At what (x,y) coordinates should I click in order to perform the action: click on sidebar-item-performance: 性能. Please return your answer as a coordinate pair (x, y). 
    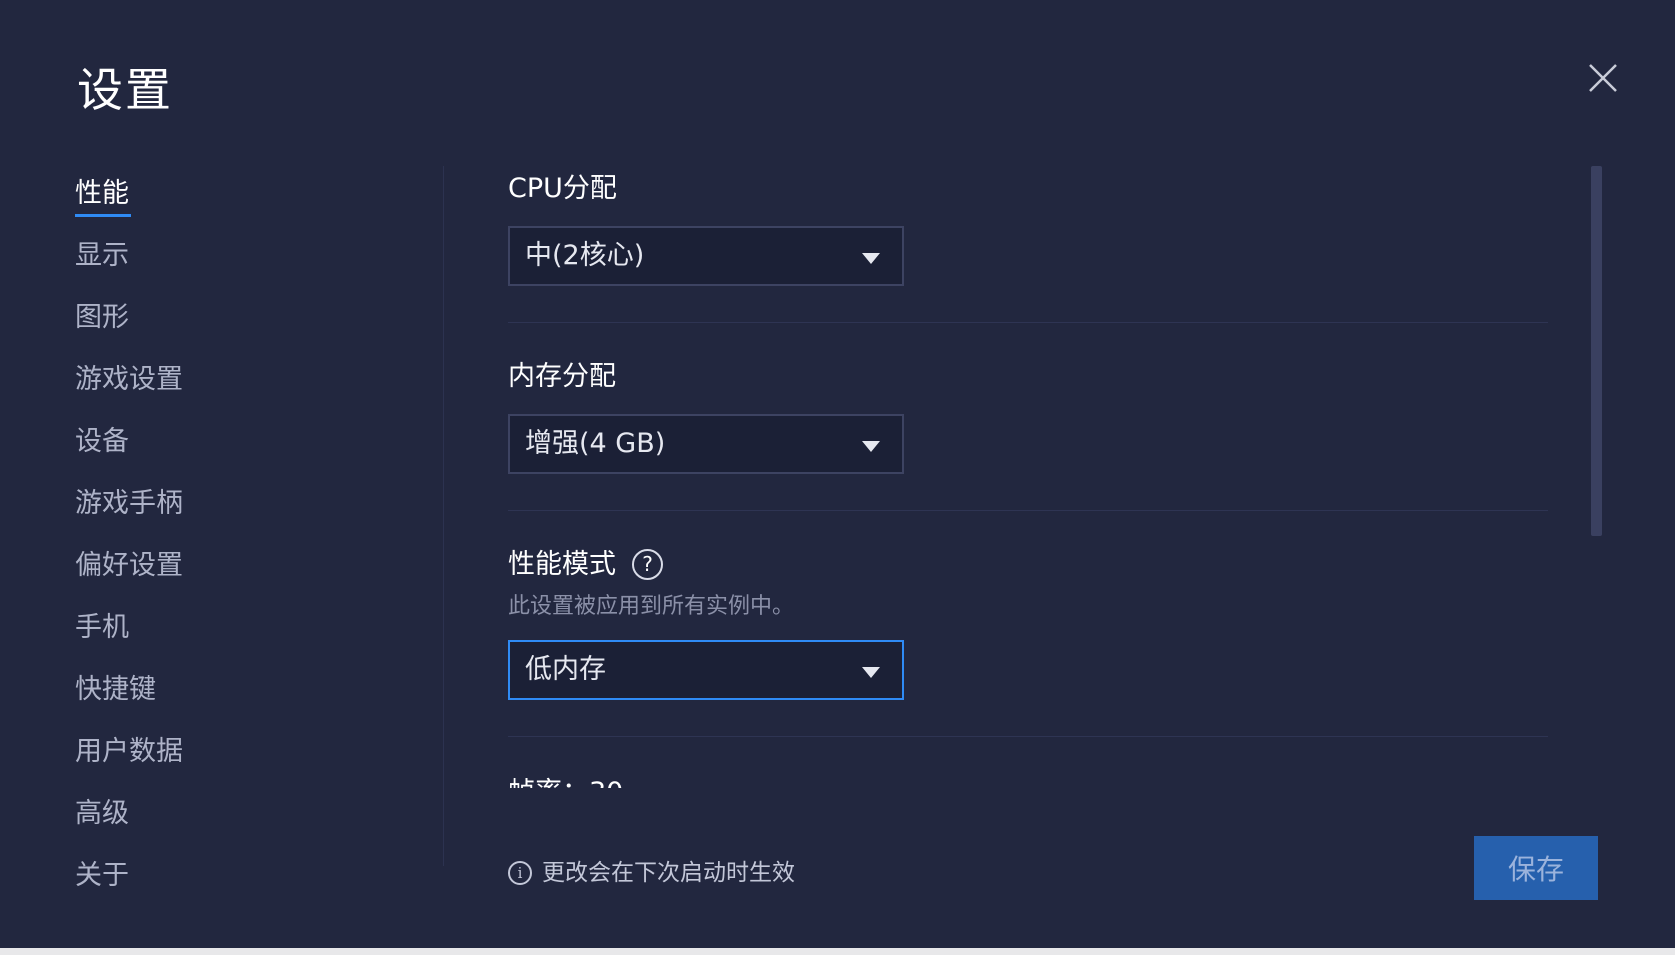
    Looking at the image, I should click on (245, 201).